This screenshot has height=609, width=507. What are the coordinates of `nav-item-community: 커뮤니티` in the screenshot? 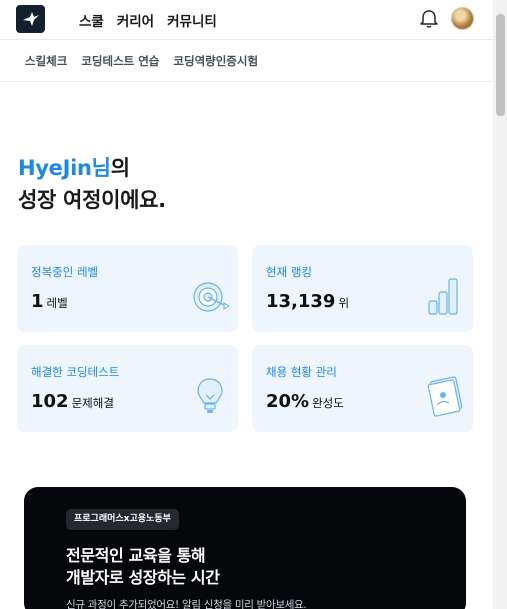 It's located at (192, 20).